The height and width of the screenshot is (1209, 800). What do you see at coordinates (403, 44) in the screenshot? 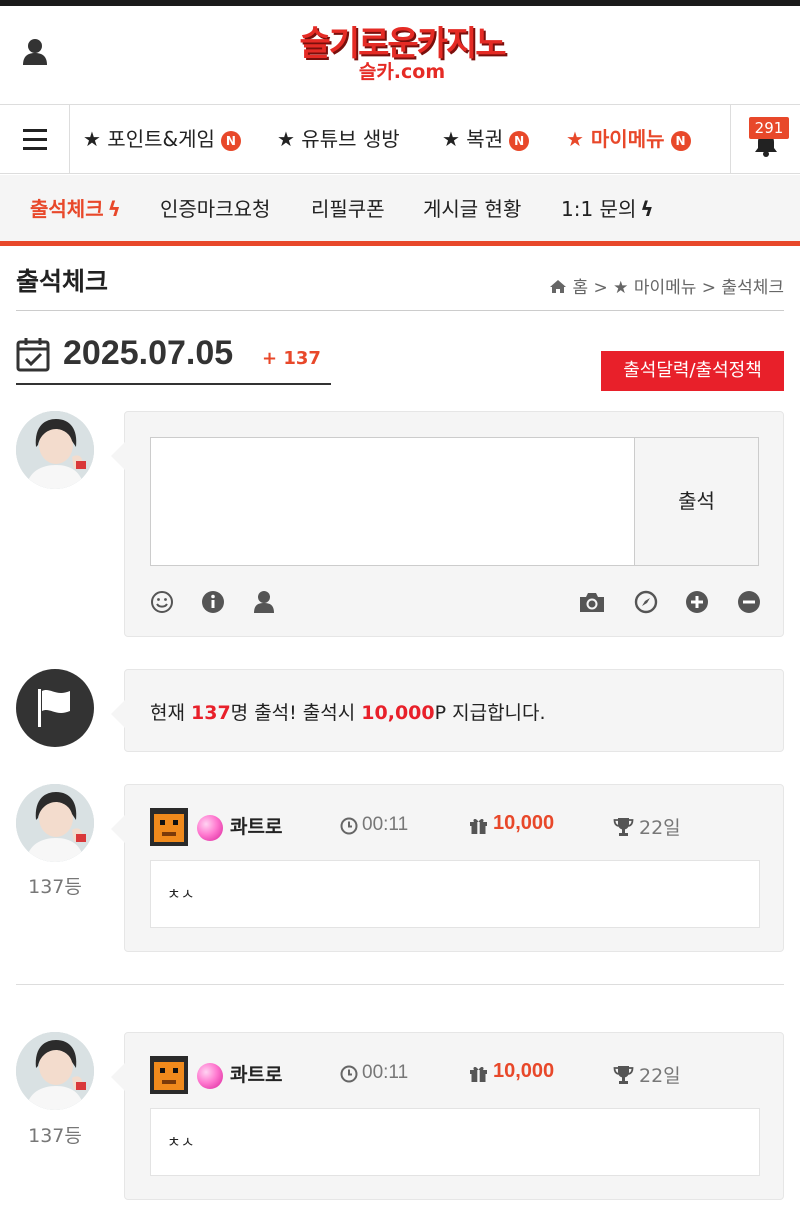
I see `logo-main-text: 슬기로운카지노` at bounding box center [403, 44].